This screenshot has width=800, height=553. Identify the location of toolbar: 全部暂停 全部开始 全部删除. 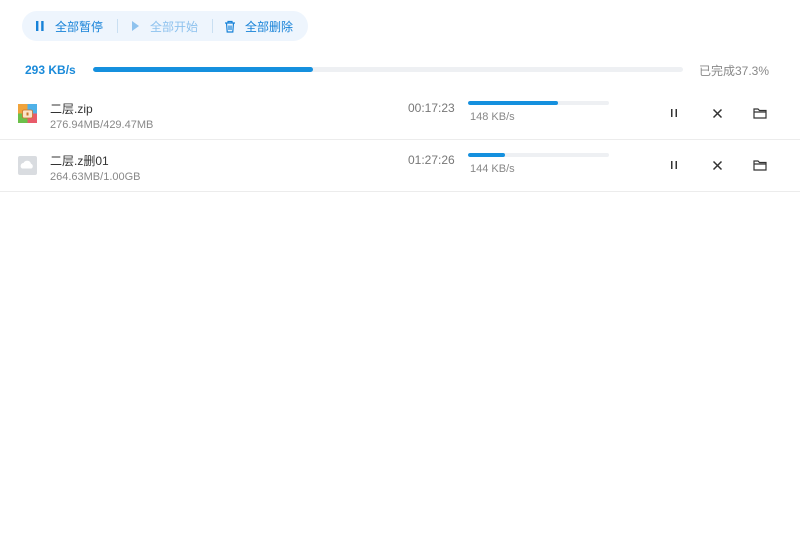
(165, 26).